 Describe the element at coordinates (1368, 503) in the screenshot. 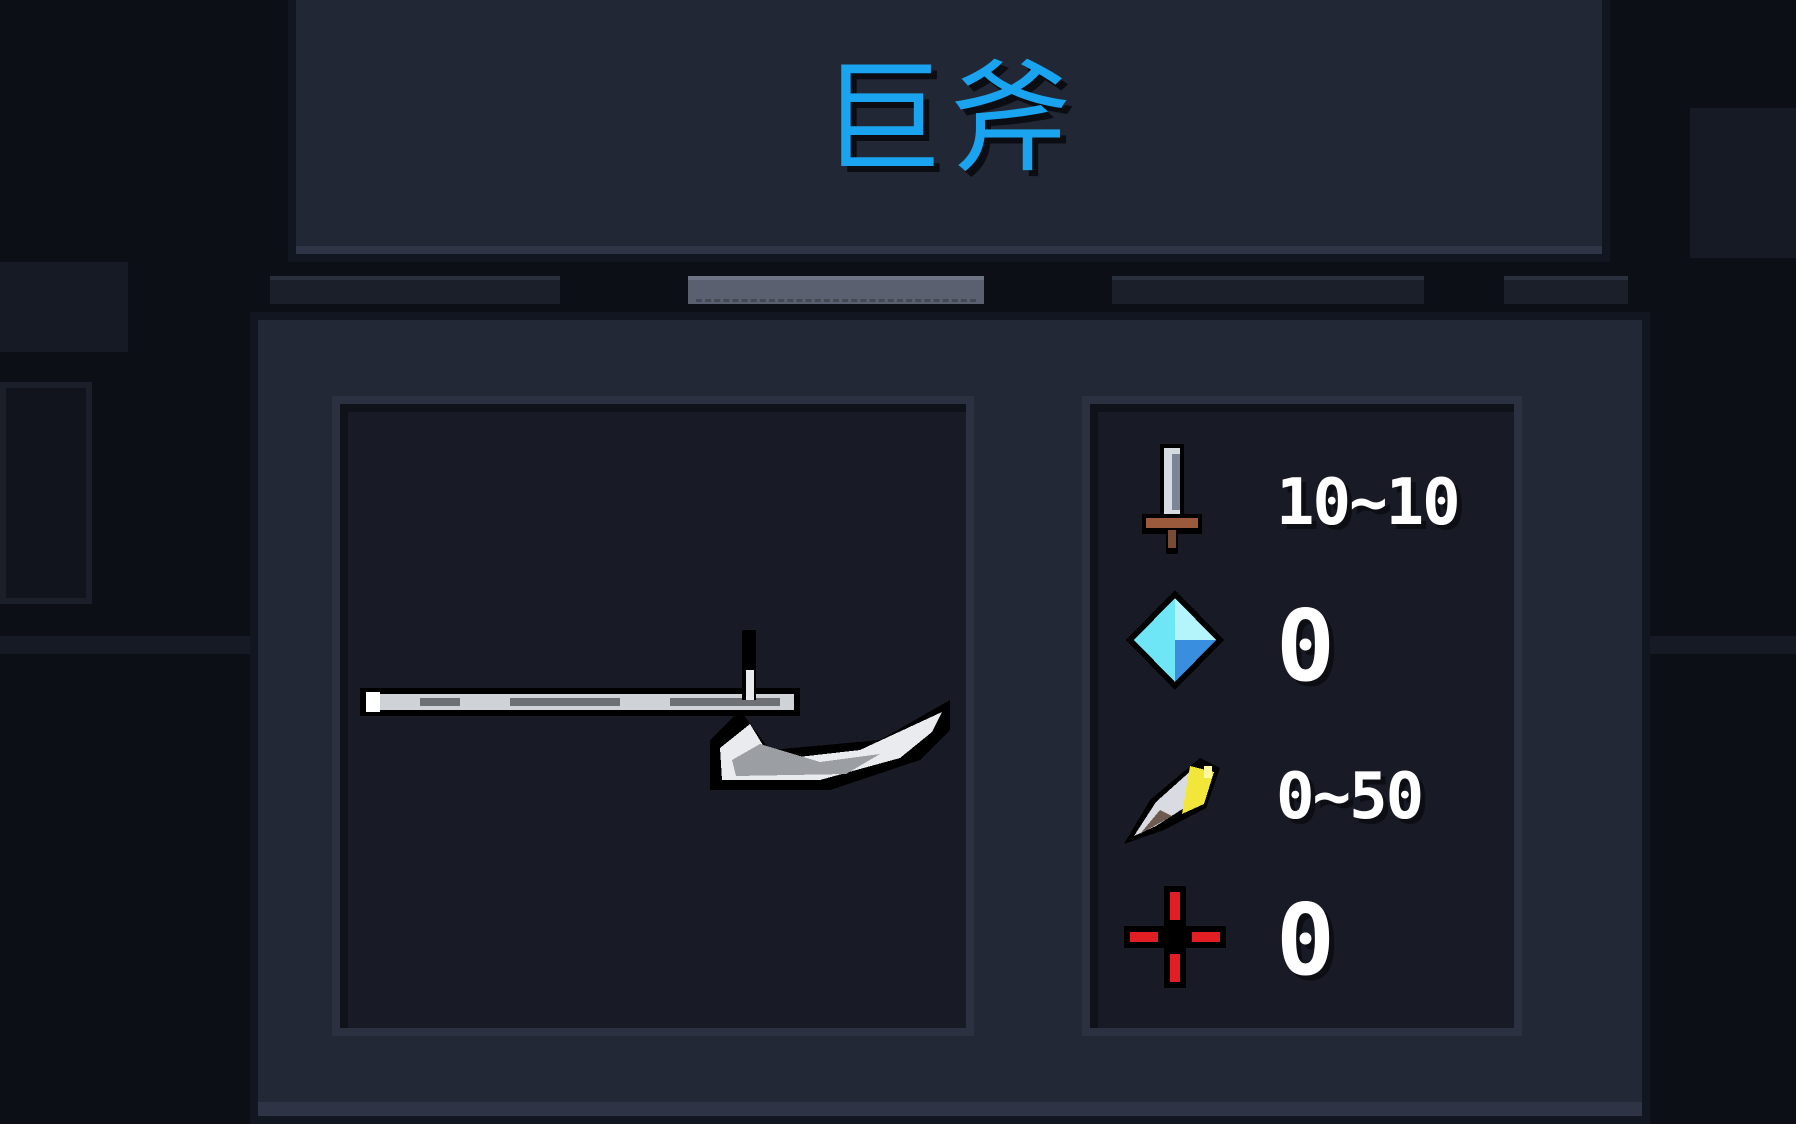

I see `damage-value: 10~10` at that location.